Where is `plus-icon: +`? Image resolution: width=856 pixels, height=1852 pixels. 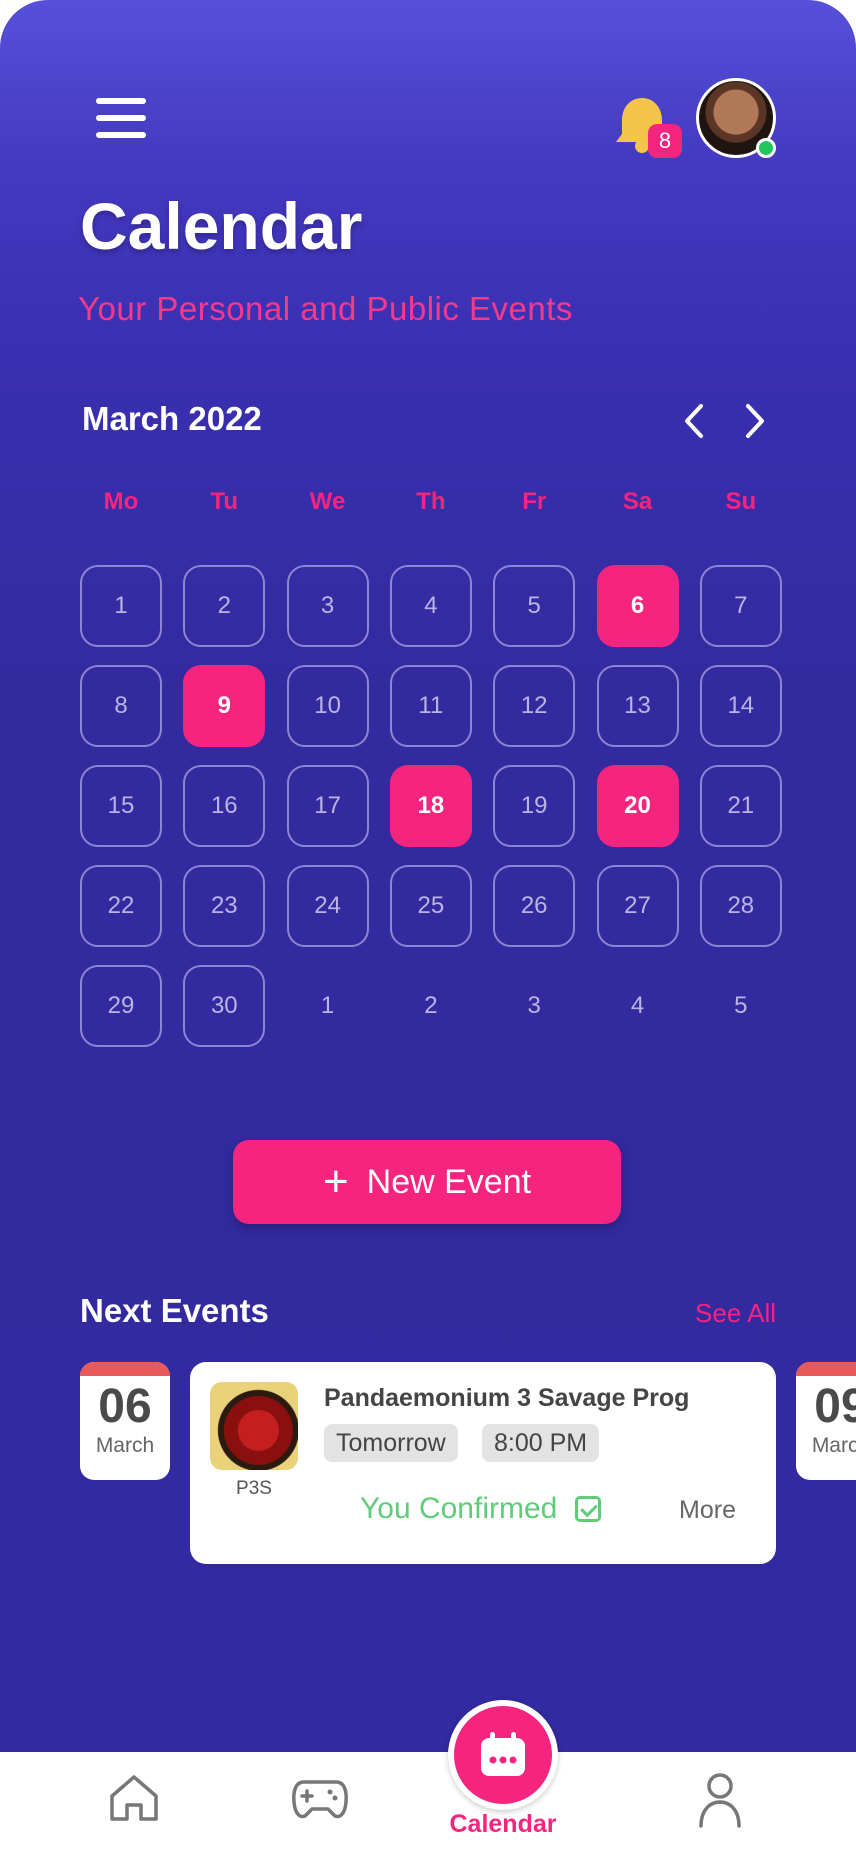
plus-icon: + is located at coordinates (335, 1181).